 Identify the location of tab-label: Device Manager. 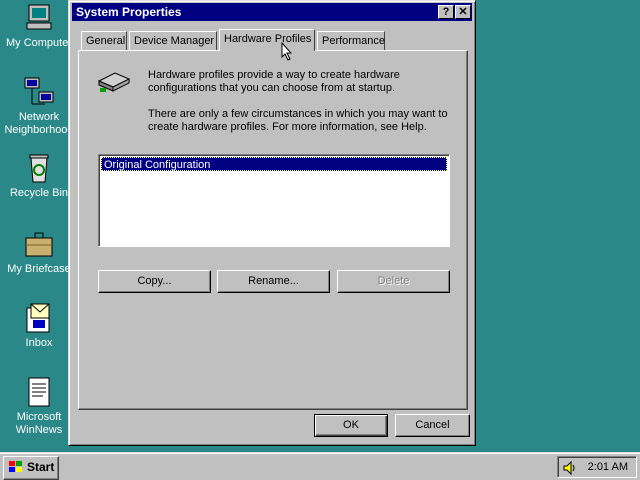
(174, 41).